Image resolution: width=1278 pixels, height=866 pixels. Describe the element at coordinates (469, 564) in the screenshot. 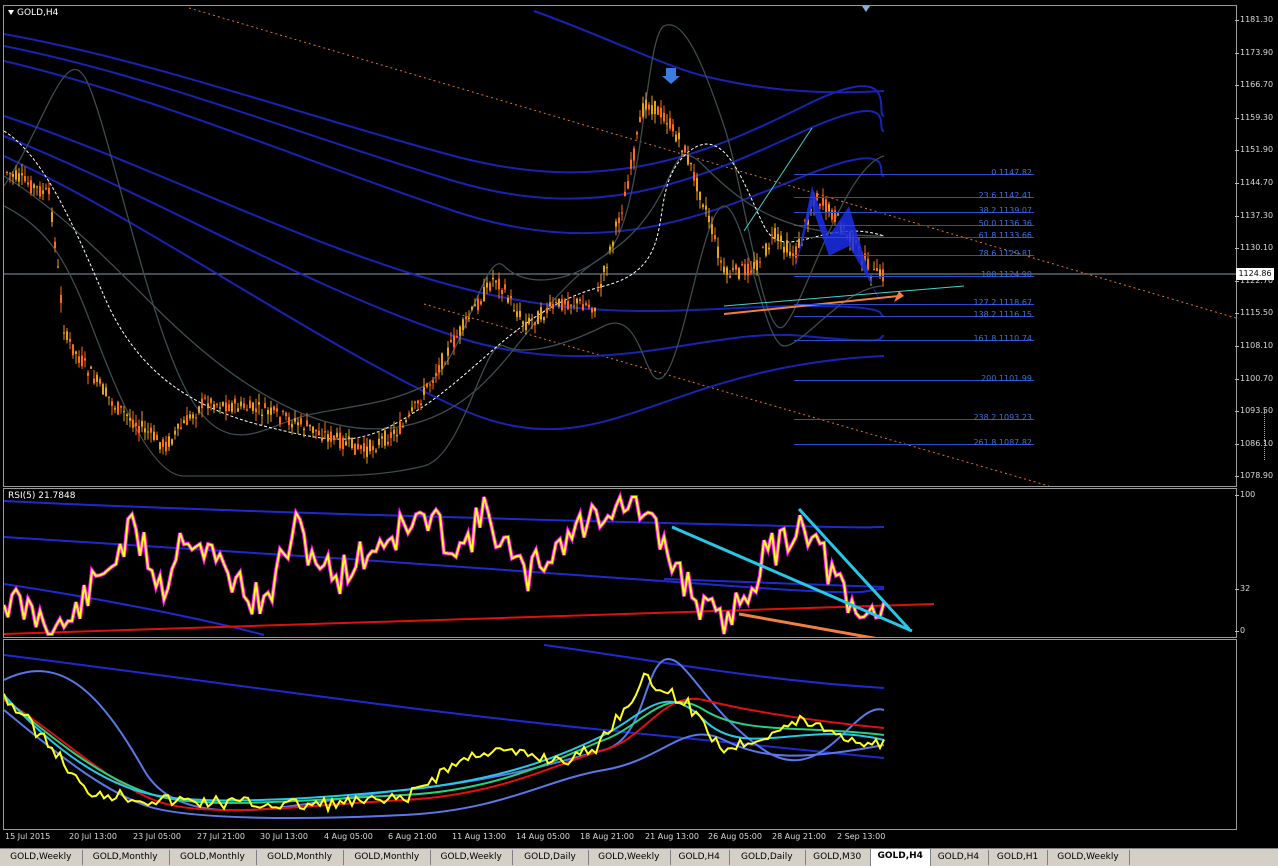

I see `rsi-canvas` at that location.